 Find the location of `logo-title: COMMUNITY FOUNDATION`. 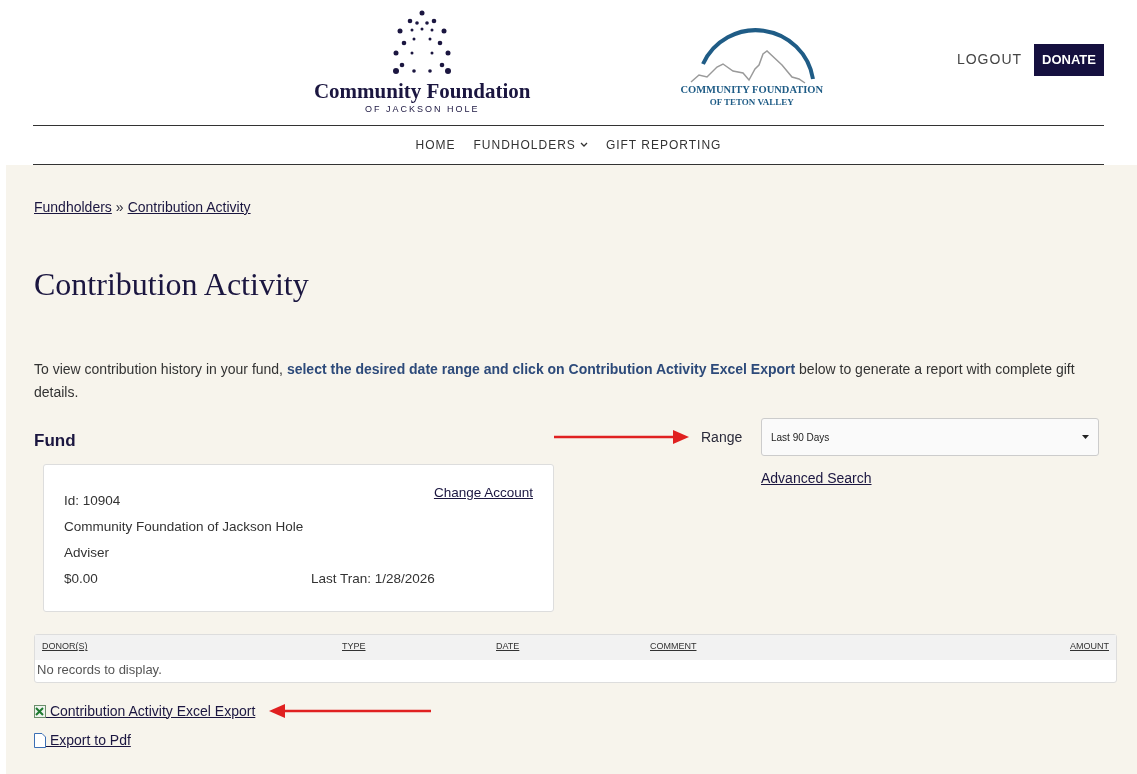

logo-title: COMMUNITY FOUNDATION is located at coordinates (752, 89).